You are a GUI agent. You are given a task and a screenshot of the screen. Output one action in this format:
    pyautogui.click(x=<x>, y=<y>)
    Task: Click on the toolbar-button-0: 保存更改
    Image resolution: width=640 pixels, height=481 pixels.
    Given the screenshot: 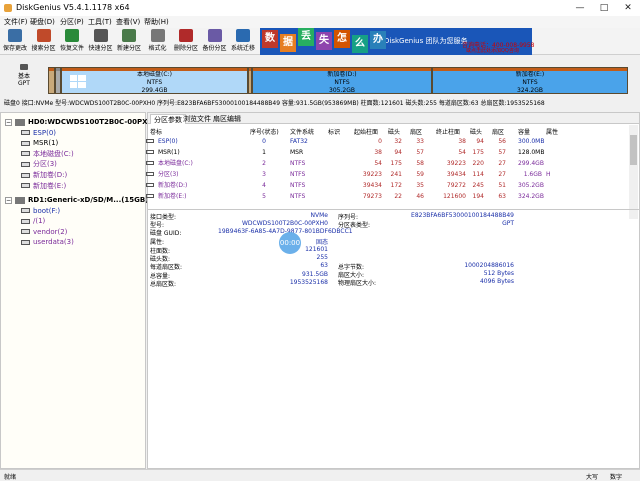 What is the action you would take?
    pyautogui.click(x=15, y=41)
    